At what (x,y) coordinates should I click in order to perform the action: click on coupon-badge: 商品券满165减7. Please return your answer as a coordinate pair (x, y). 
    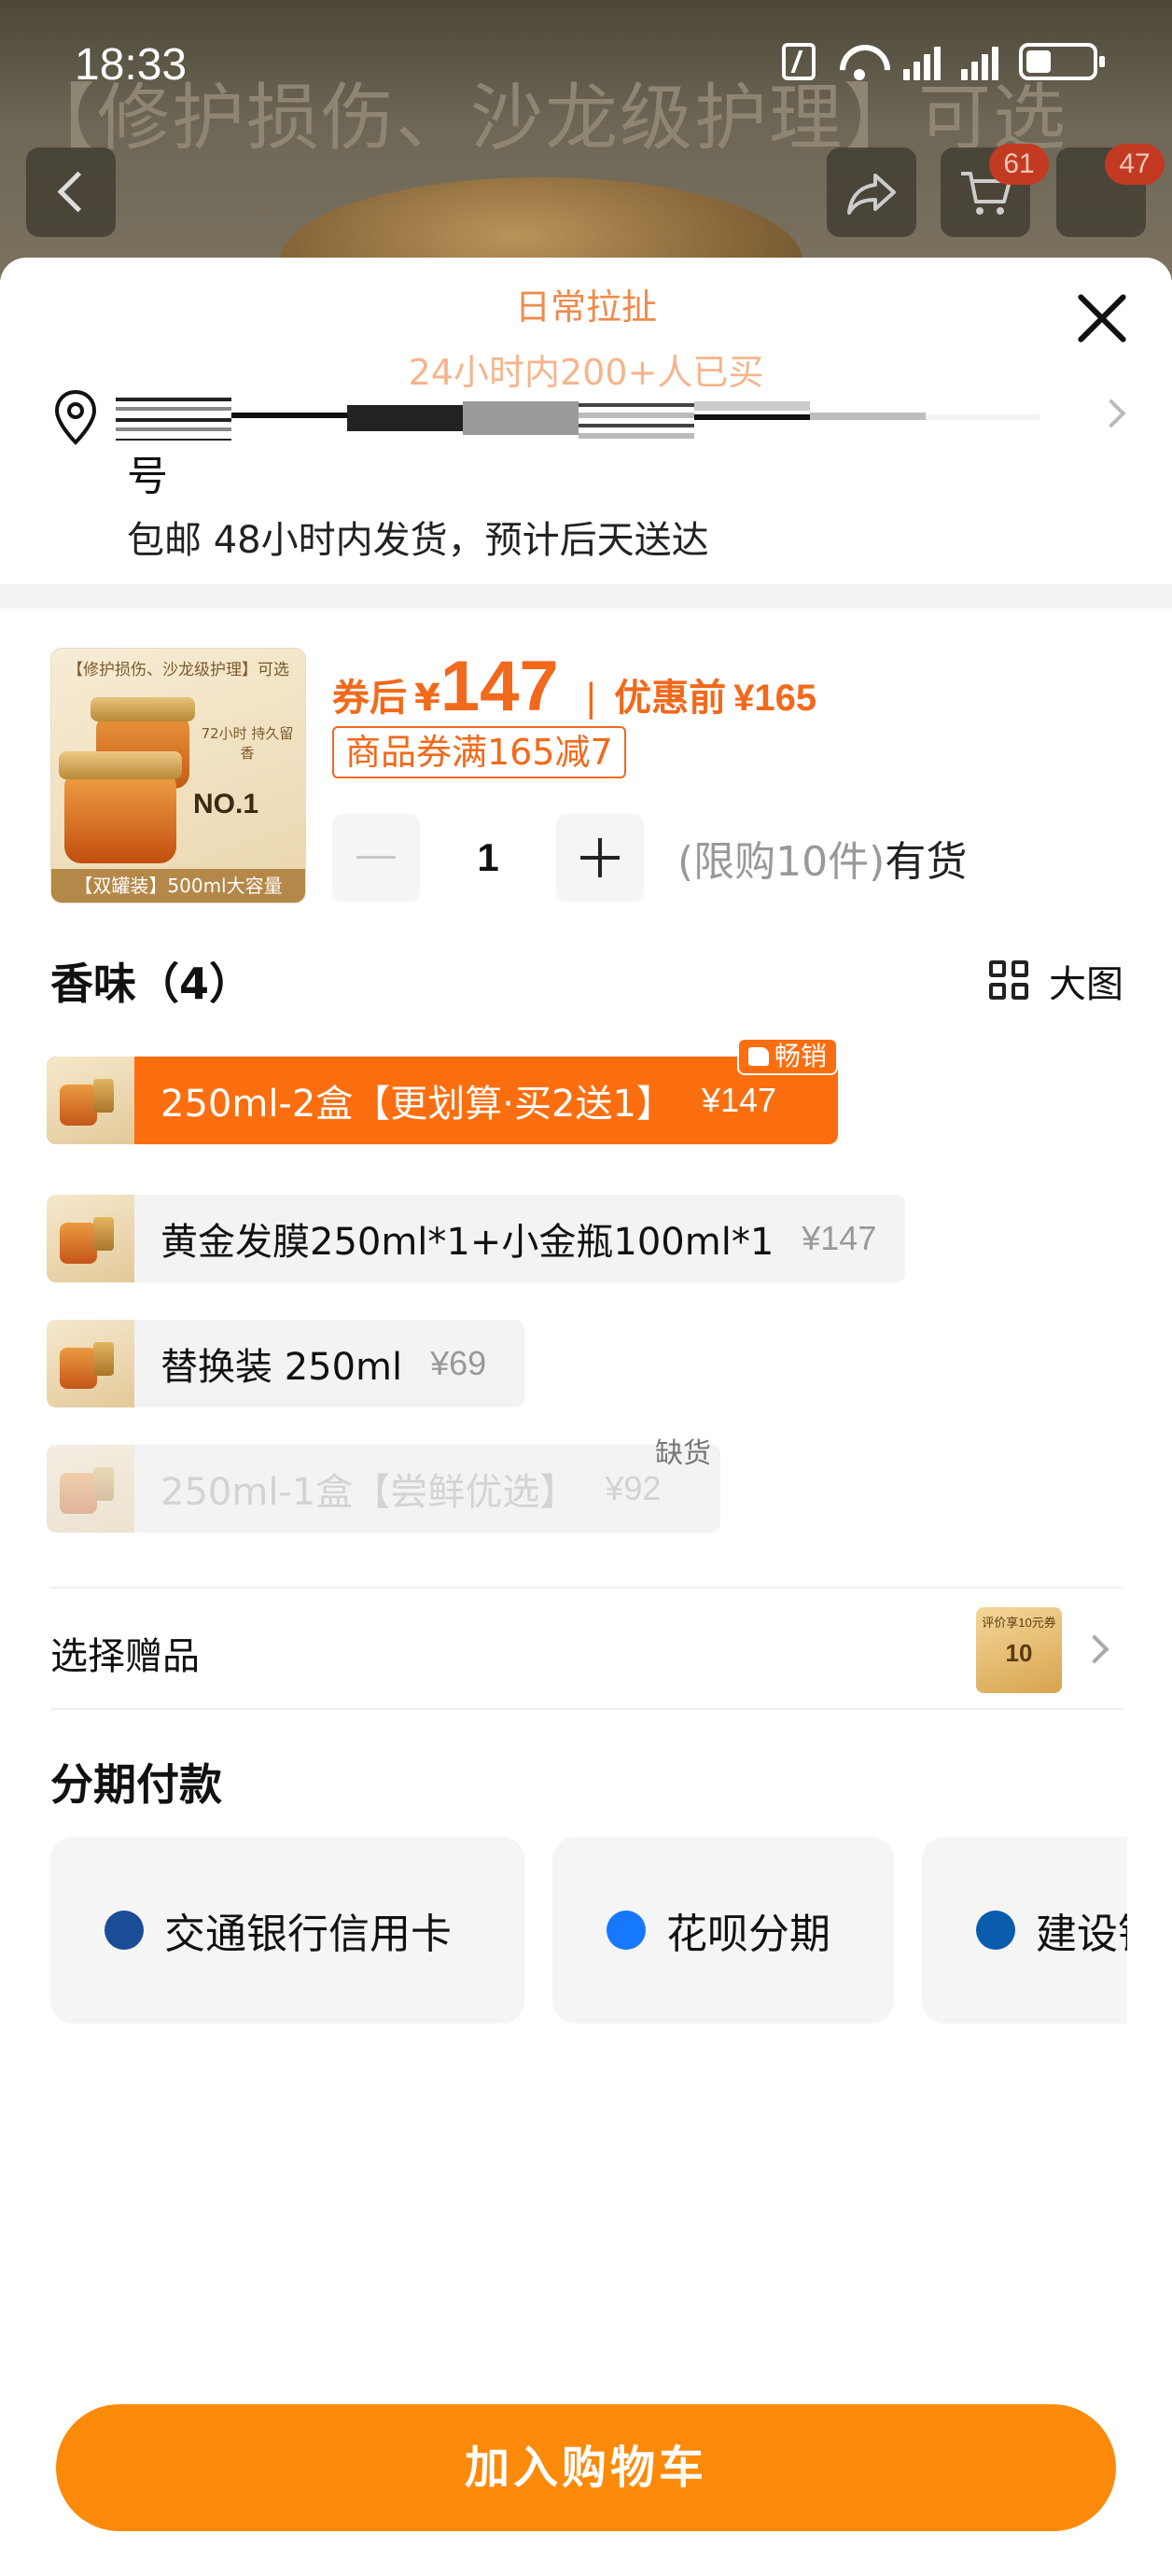
    Looking at the image, I should click on (479, 752).